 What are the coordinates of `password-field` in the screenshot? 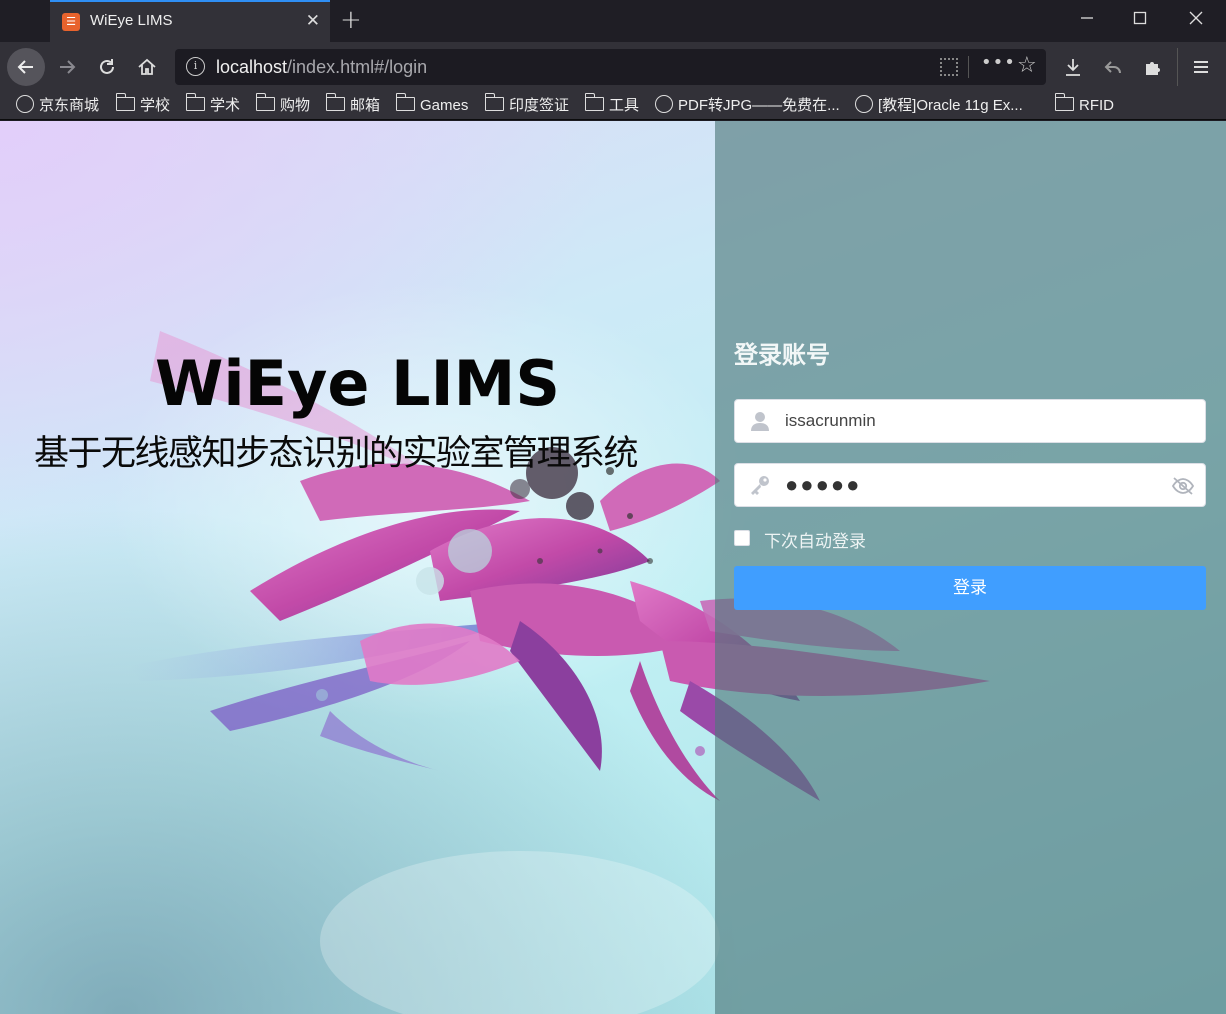 It's located at (970, 485).